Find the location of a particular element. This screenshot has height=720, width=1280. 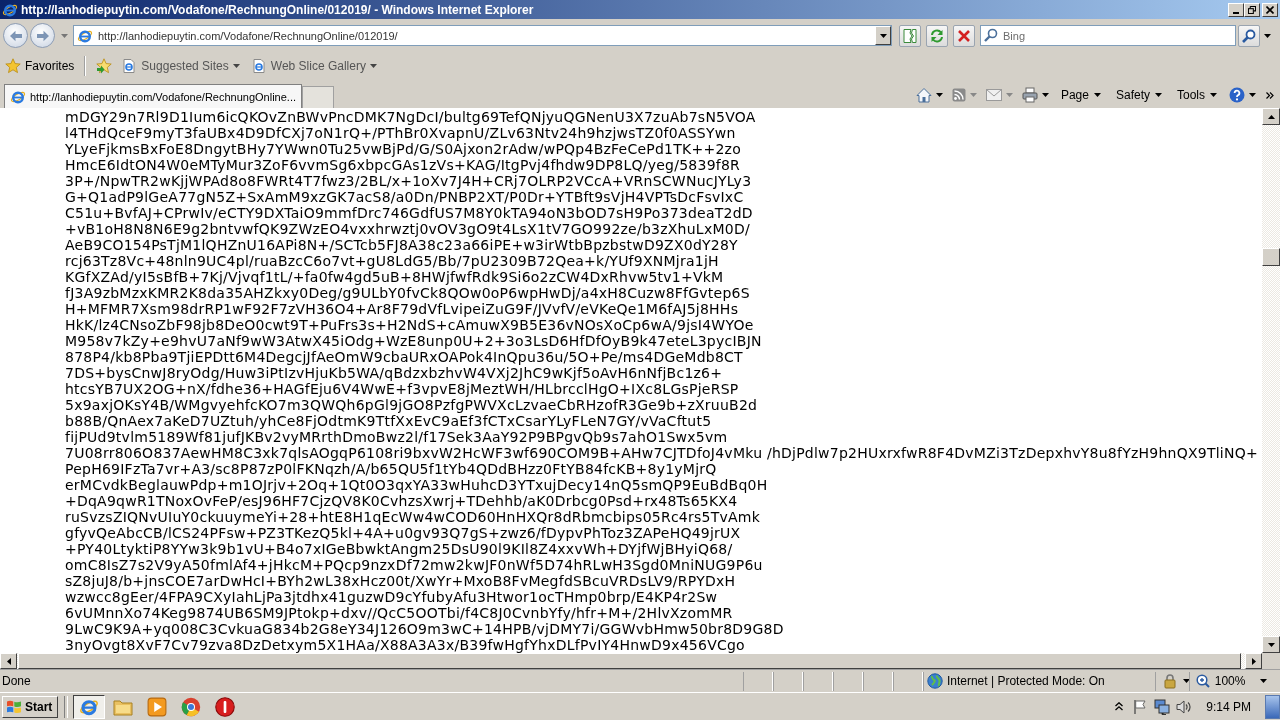

favorites-bar-link: Suggested Sites is located at coordinates (180, 66).